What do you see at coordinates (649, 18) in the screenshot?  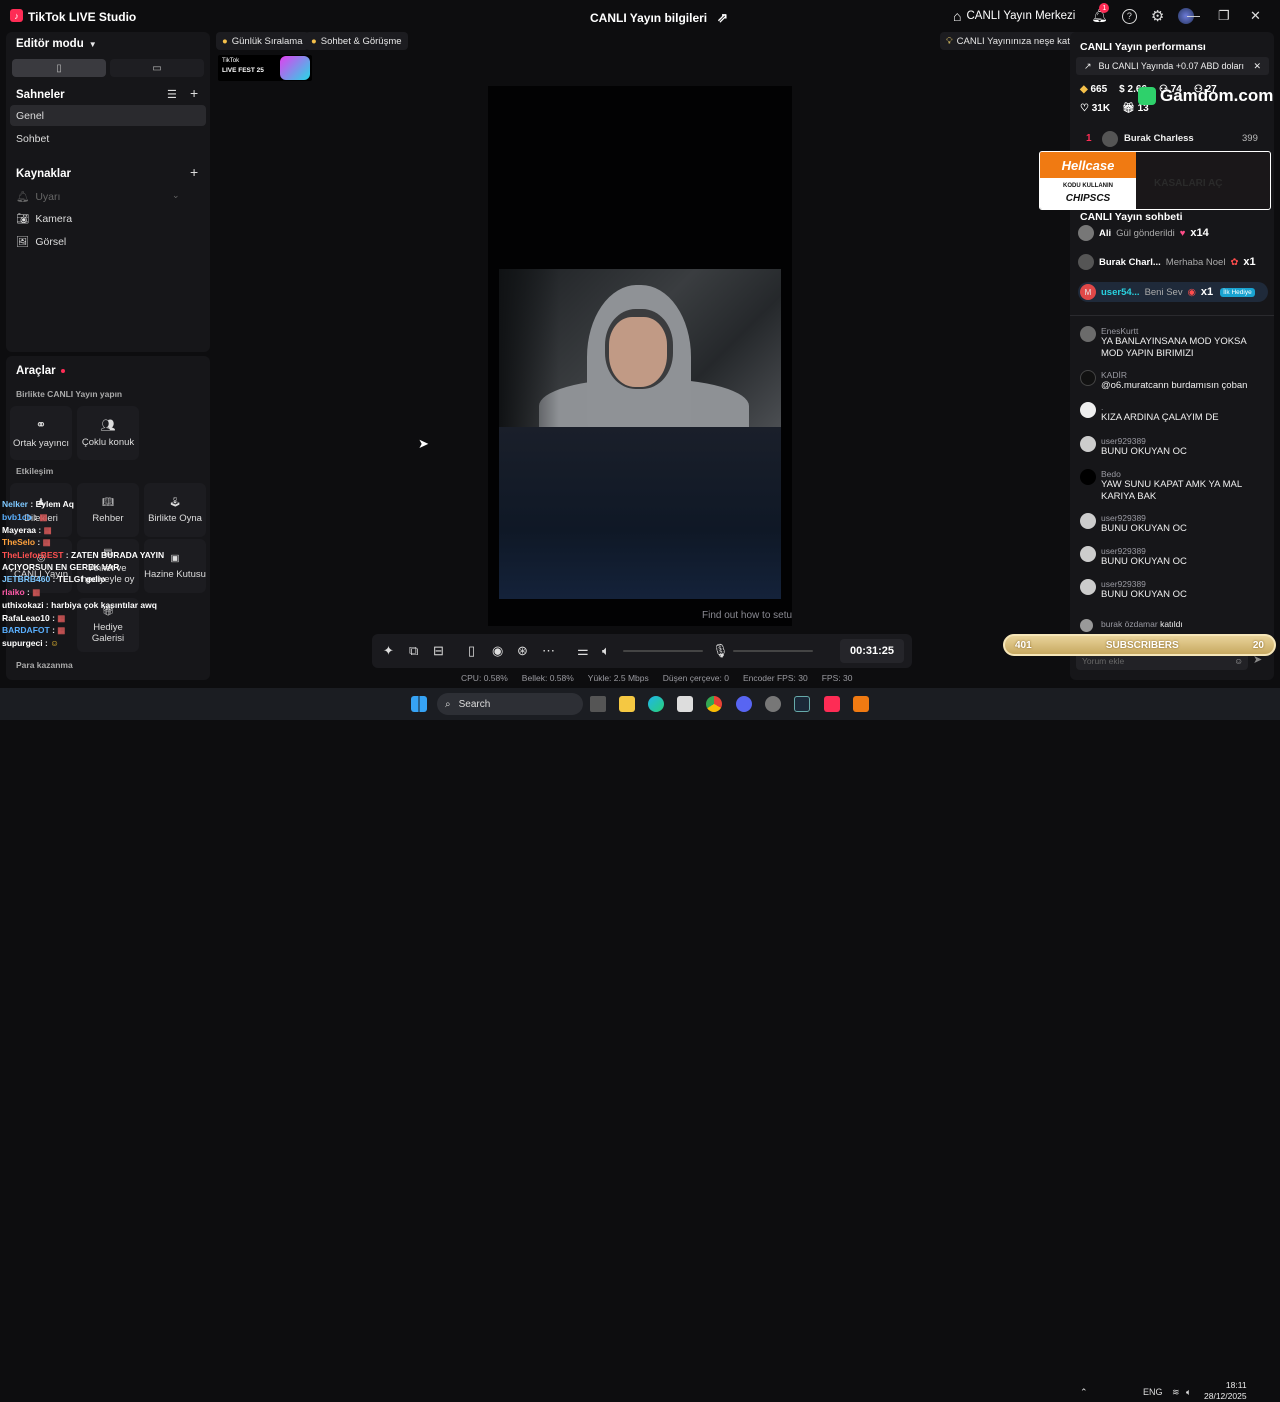 I see `window-title: CANLI Yayın bilgileri` at bounding box center [649, 18].